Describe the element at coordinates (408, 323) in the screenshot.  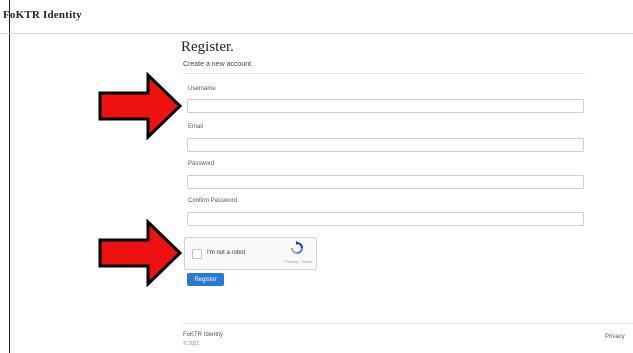
I see `footer-divider` at that location.